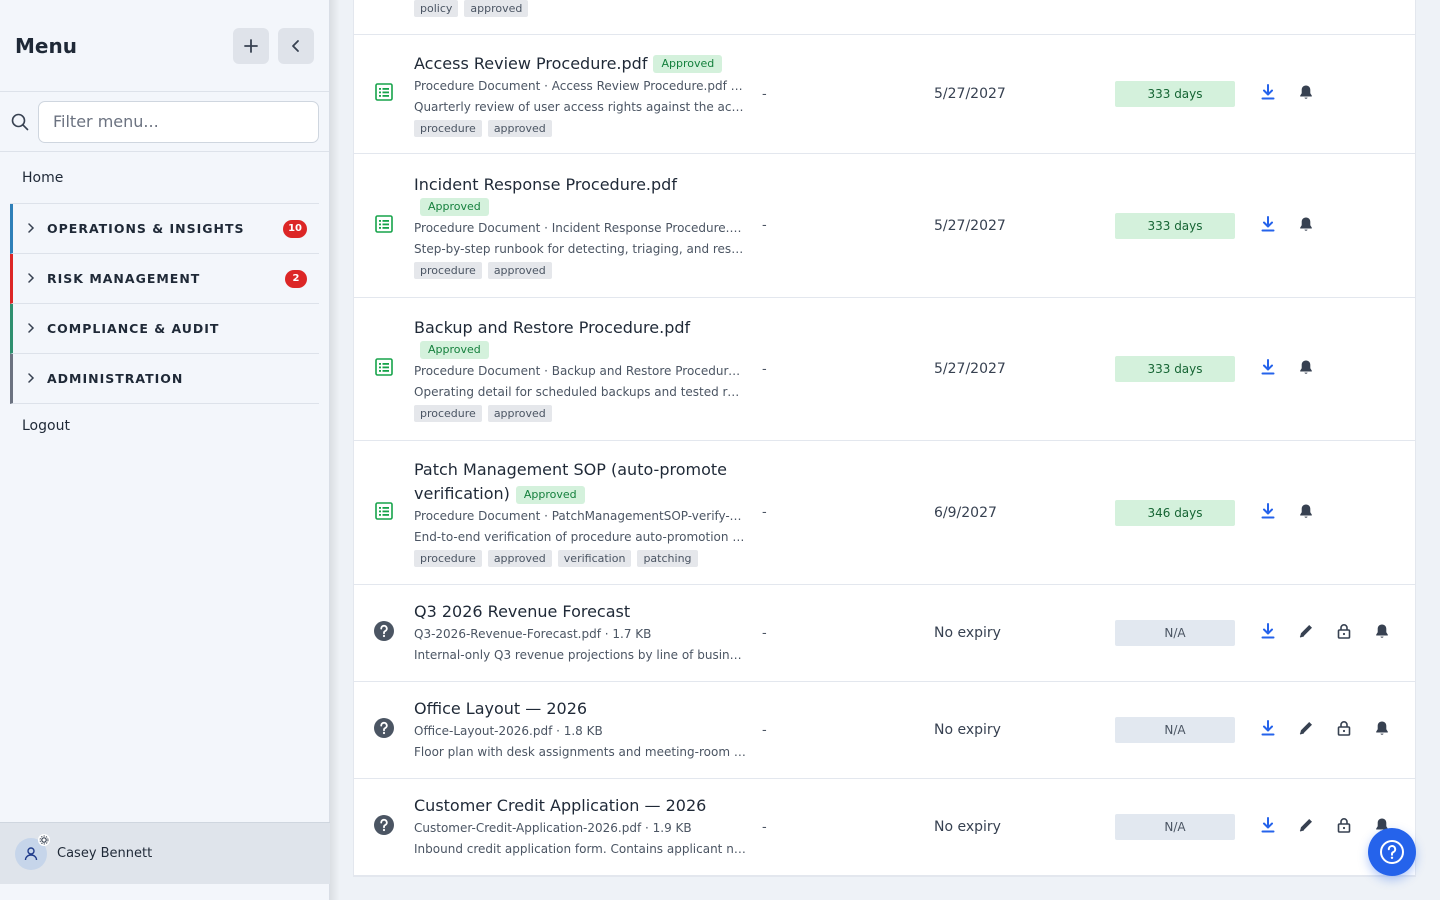 The width and height of the screenshot is (1440, 900). What do you see at coordinates (560, 805) in the screenshot?
I see `document-title: Customer Credit Application — 2026` at bounding box center [560, 805].